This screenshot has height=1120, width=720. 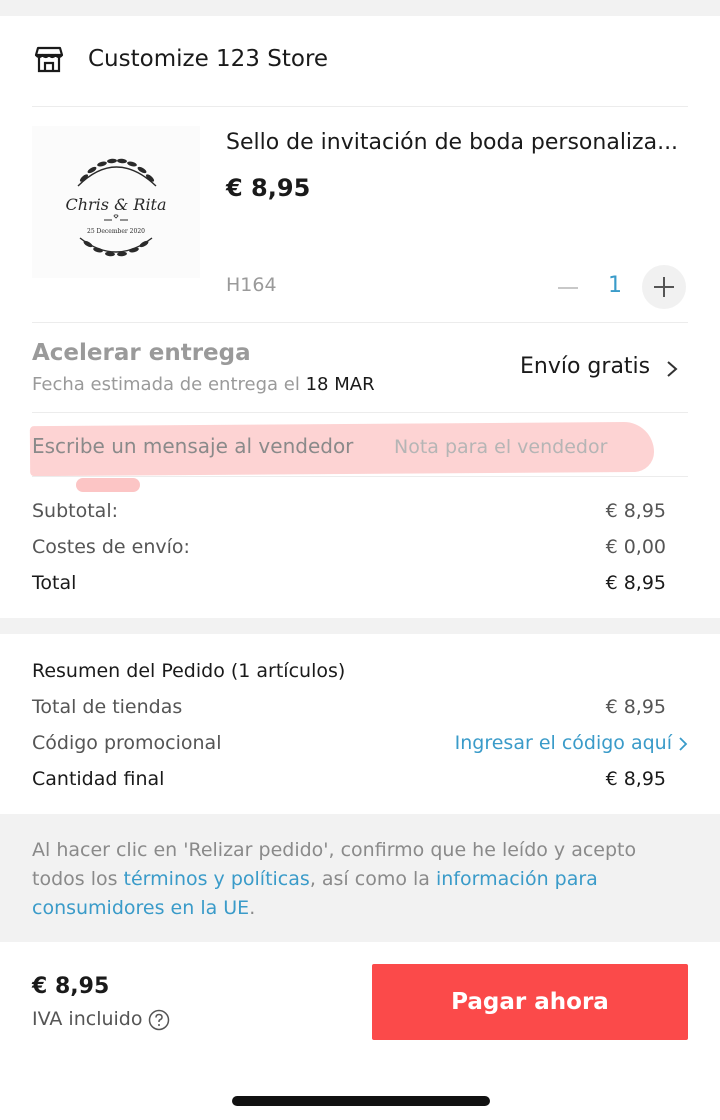 I want to click on subtotal-label: Subtotal:, so click(x=75, y=511).